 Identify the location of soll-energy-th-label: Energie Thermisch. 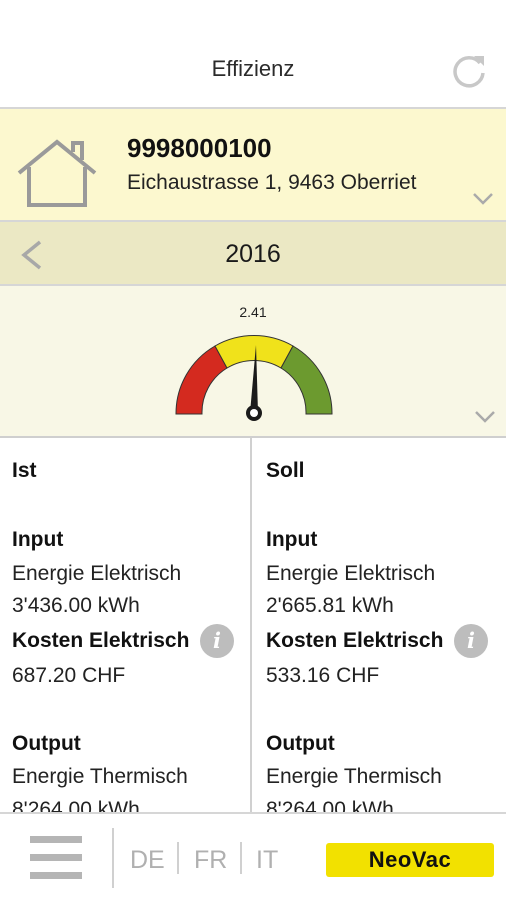
(354, 776).